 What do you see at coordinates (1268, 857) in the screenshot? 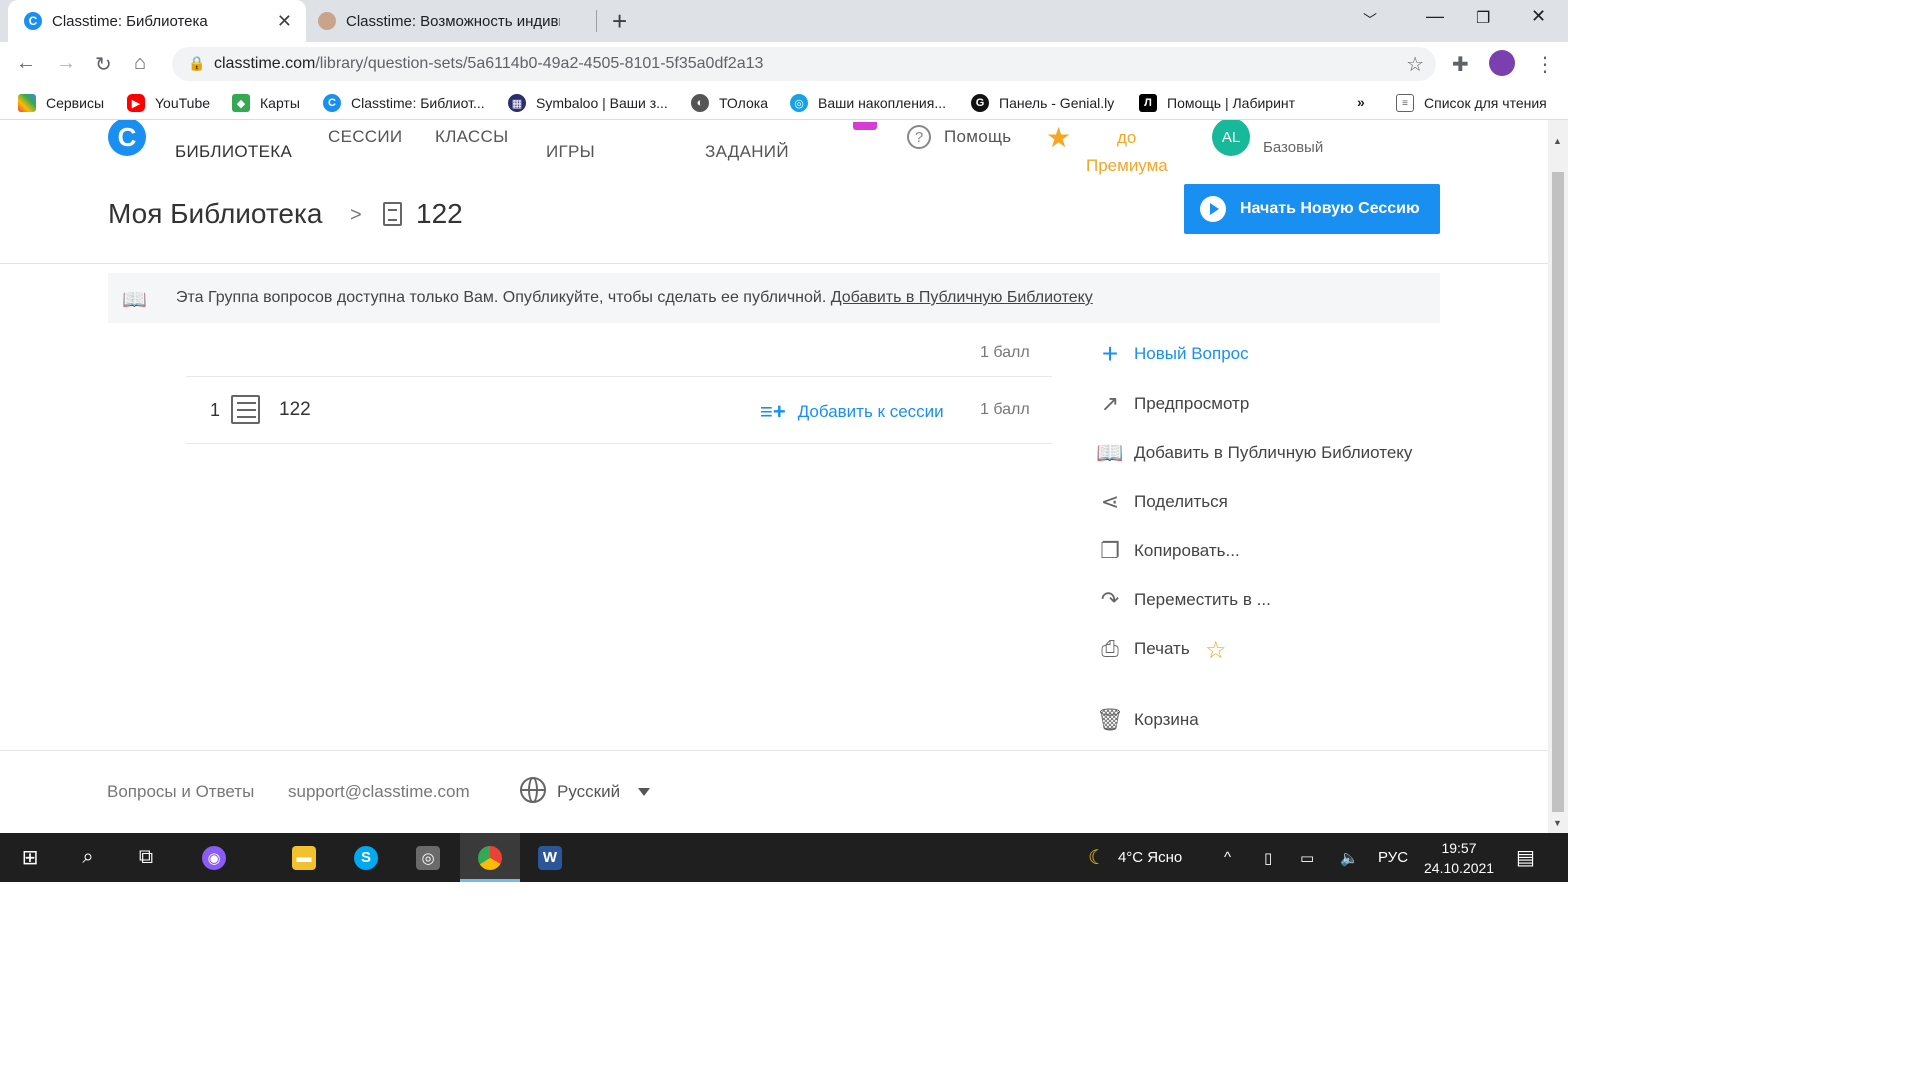
I see `phone-icon: ▯` at bounding box center [1268, 857].